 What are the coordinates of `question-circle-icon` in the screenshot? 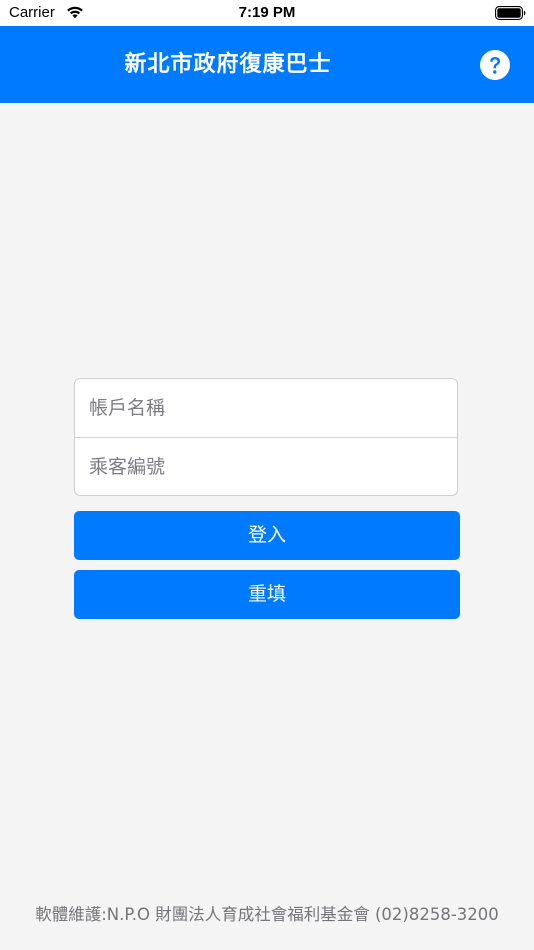 It's located at (495, 65).